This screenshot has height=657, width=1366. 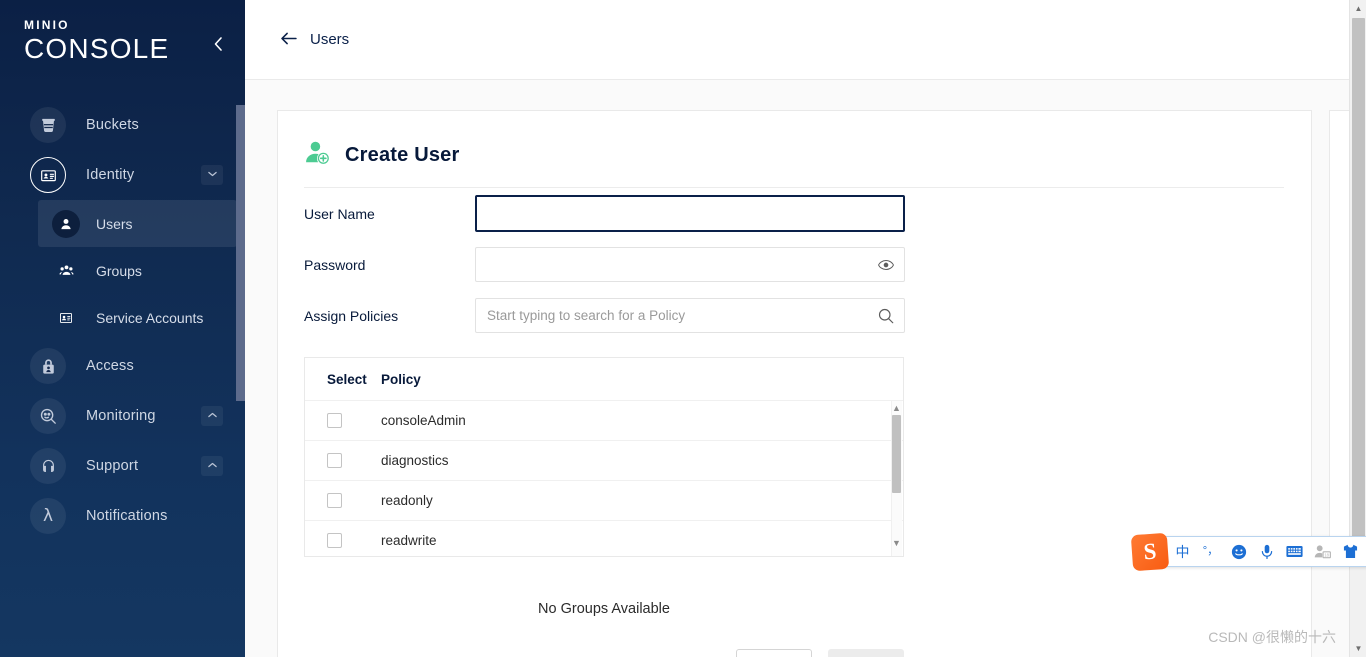 I want to click on chevron-left-icon, so click(x=218, y=45).